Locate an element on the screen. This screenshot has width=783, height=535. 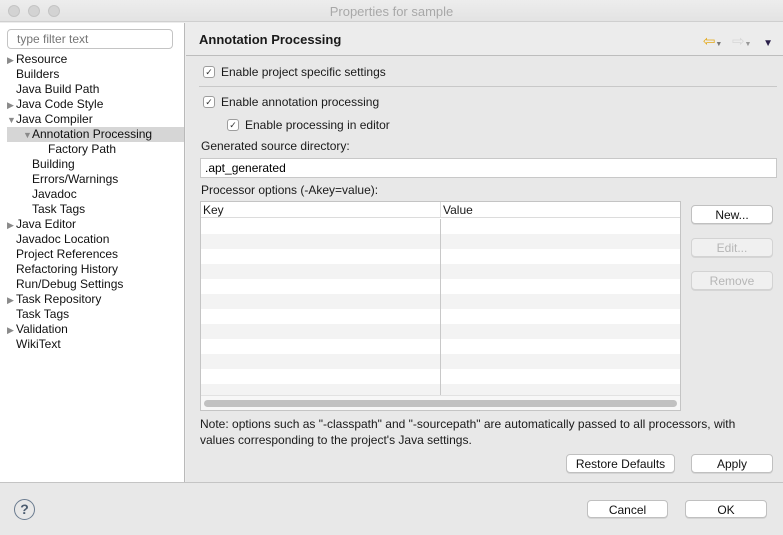
sidebar-item-errors-warnings: Errors/Warnings is located at coordinates (92, 179).